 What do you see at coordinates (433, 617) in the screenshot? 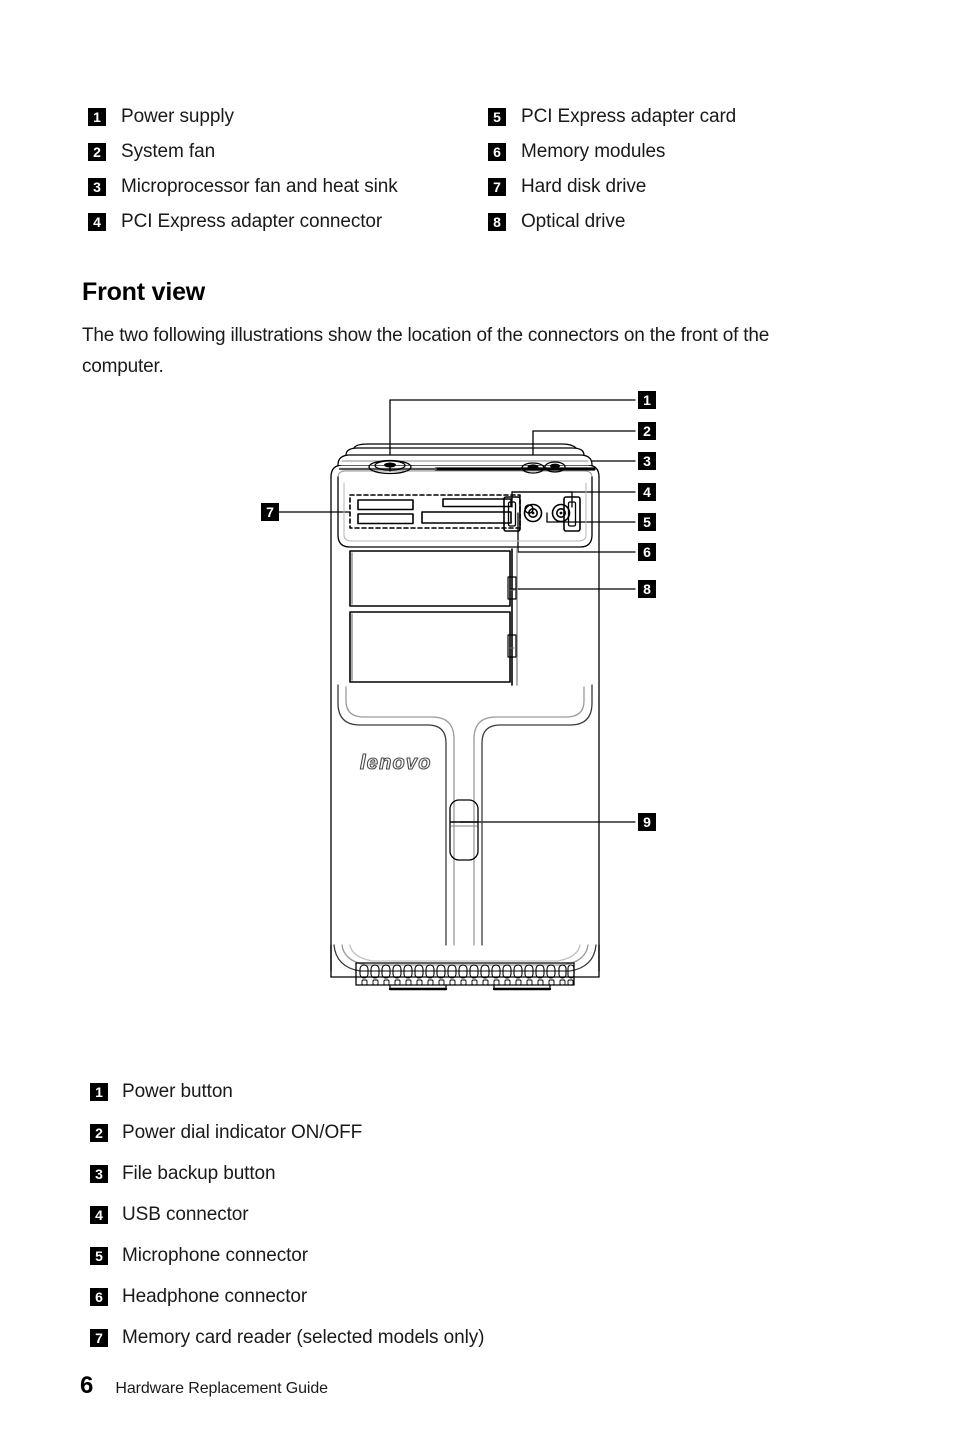
I see `optical-drive-bays` at bounding box center [433, 617].